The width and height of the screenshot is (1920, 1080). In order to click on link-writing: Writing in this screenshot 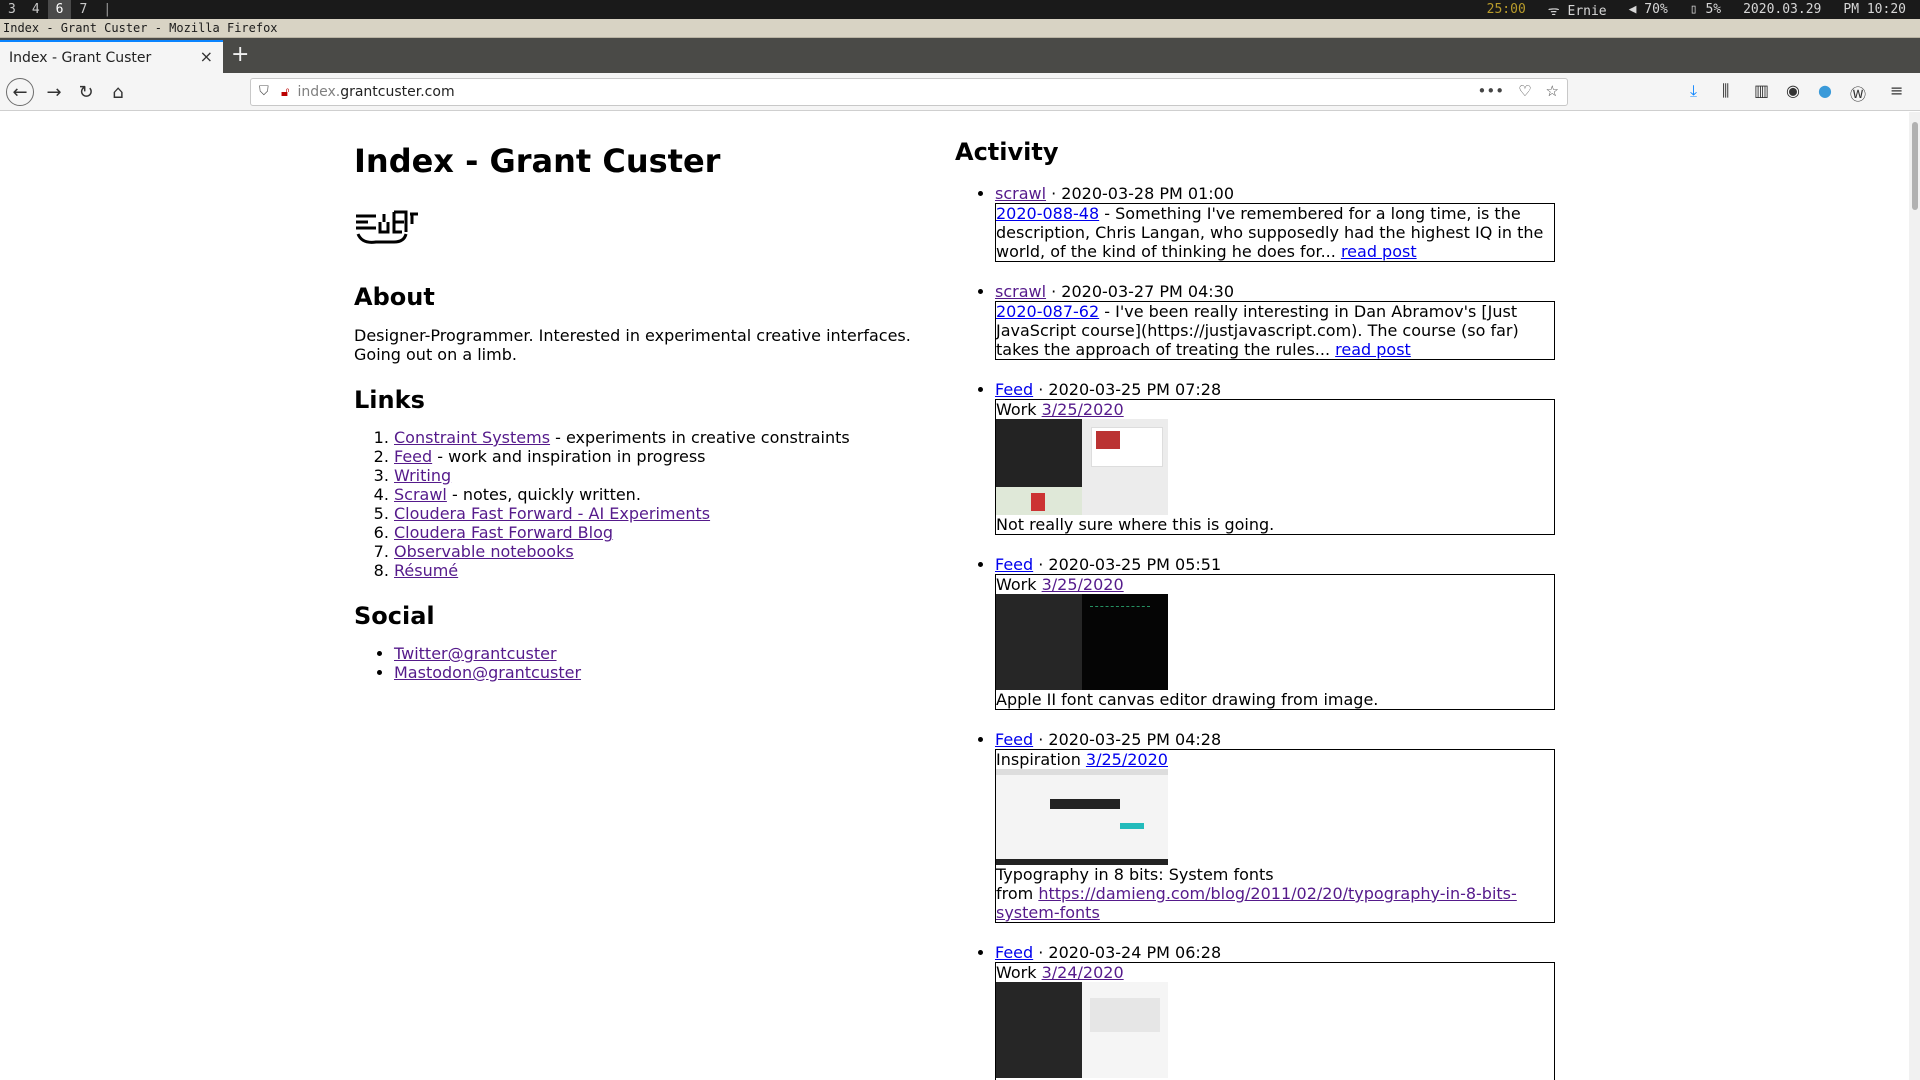, I will do `click(422, 475)`.